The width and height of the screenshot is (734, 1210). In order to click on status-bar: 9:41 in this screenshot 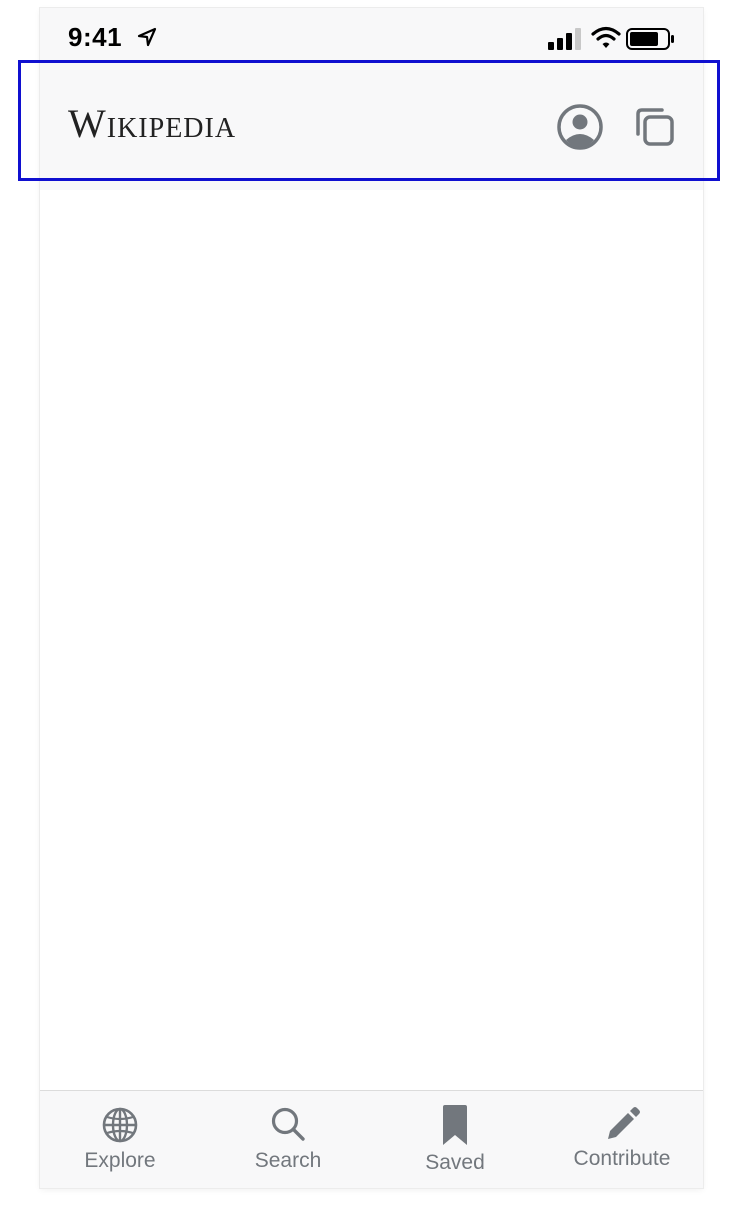, I will do `click(371, 35)`.